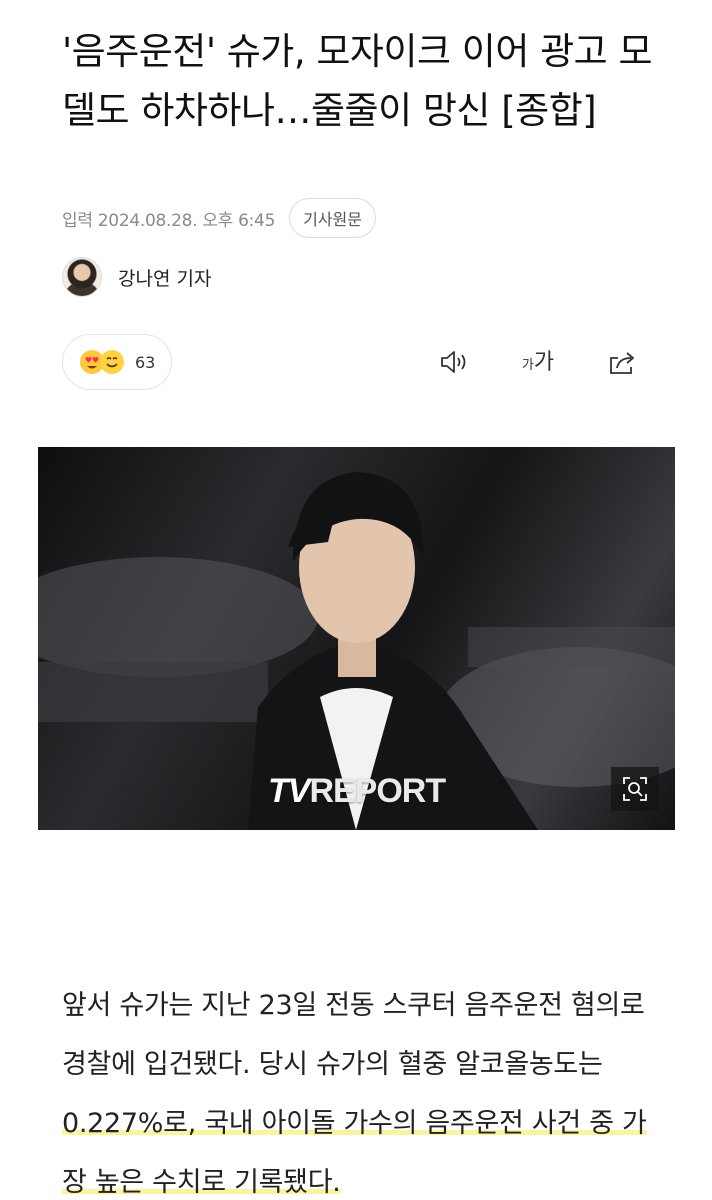 Image resolution: width=712 pixels, height=1200 pixels. Describe the element at coordinates (145, 362) in the screenshot. I see `reaction-count: 63` at that location.